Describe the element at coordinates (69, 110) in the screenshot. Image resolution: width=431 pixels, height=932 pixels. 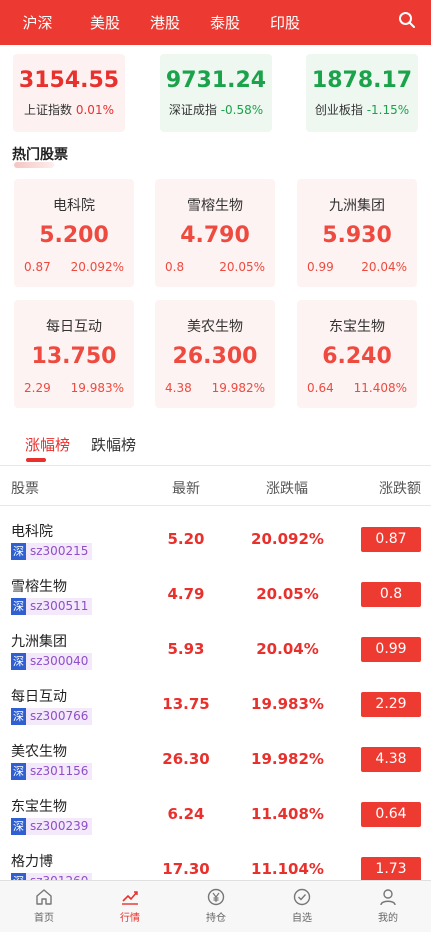
I see `index-name-change: 上证指数 0.01%` at that location.